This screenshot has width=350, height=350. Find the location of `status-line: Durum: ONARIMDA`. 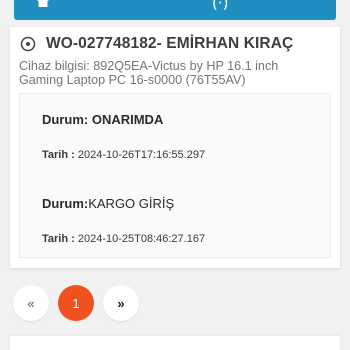

status-line: Durum: ONARIMDA is located at coordinates (123, 119).